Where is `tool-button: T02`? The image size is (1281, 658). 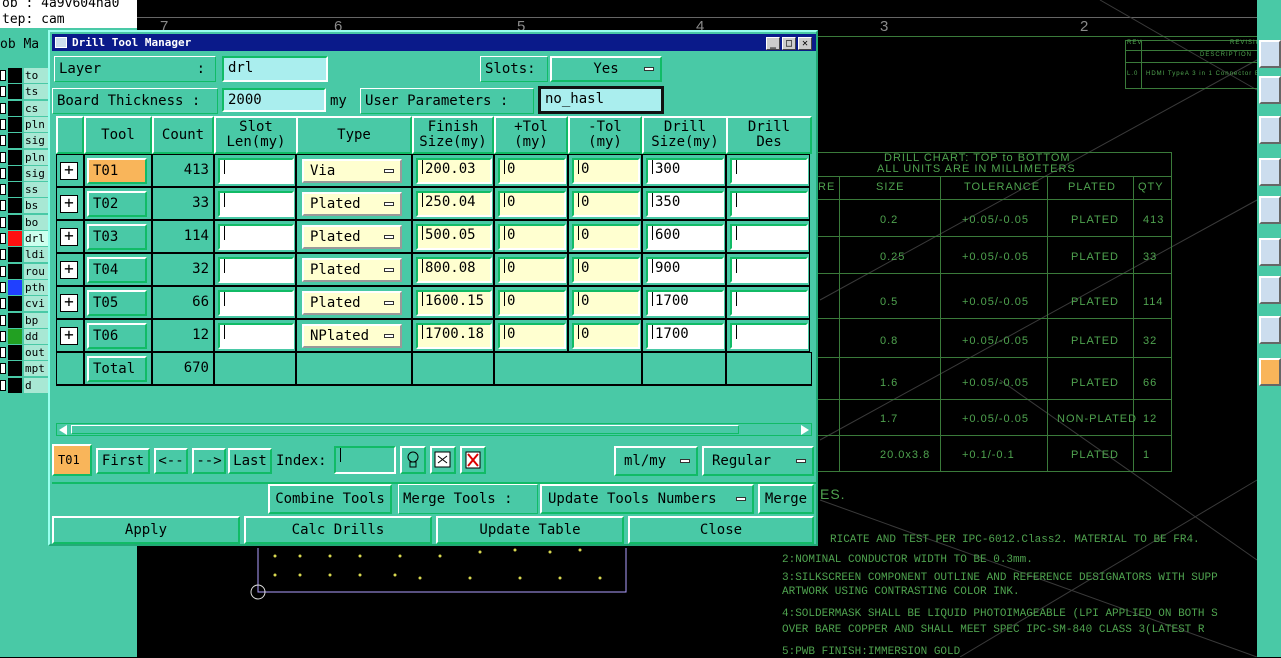
tool-button: T02 is located at coordinates (117, 204).